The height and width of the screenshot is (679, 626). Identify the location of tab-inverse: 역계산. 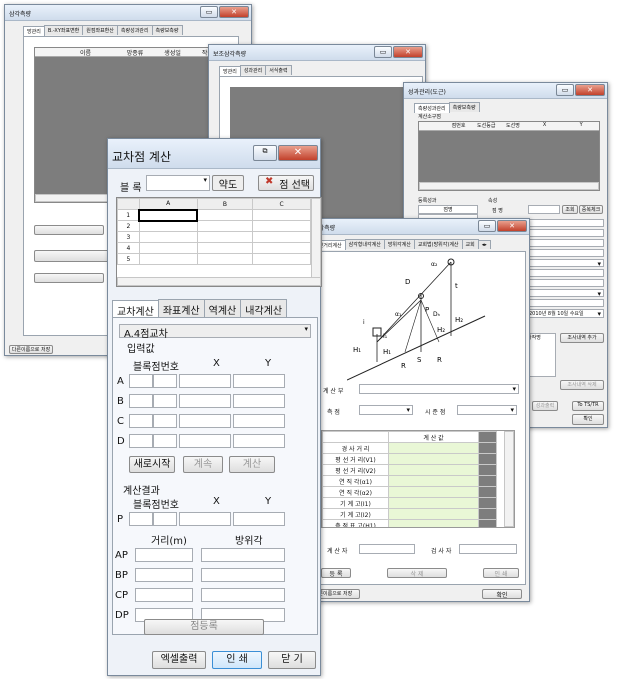
(222, 309).